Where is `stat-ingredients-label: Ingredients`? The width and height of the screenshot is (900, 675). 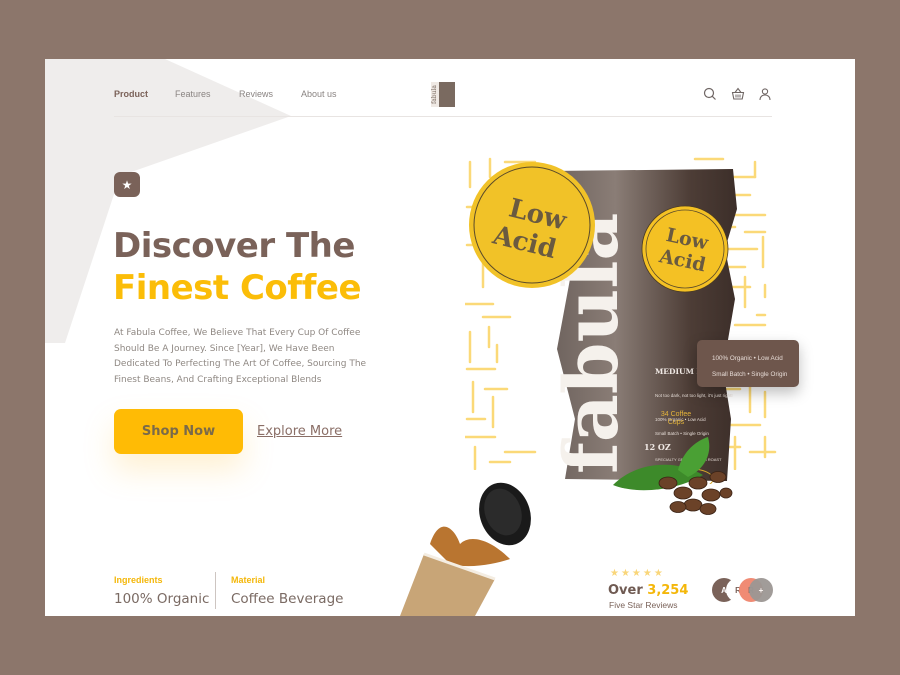 stat-ingredients-label: Ingredients is located at coordinates (138, 580).